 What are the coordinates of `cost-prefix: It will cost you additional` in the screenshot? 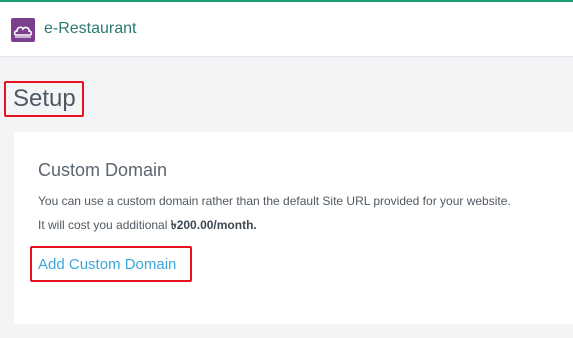 It's located at (104, 225).